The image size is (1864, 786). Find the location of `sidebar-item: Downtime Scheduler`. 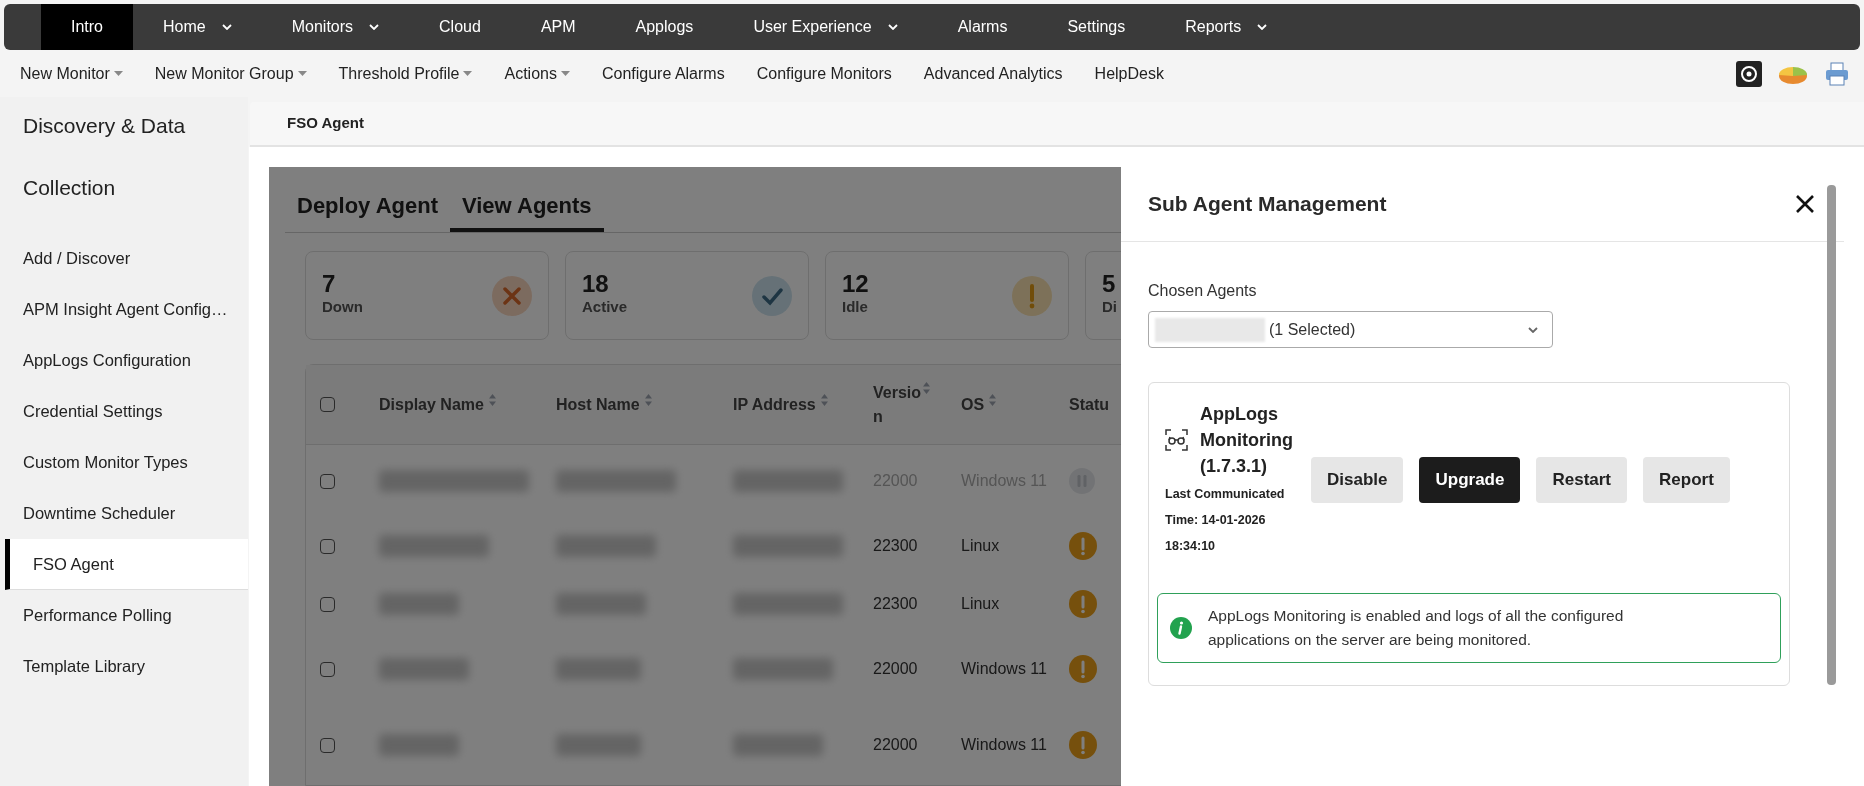

sidebar-item: Downtime Scheduler is located at coordinates (124, 513).